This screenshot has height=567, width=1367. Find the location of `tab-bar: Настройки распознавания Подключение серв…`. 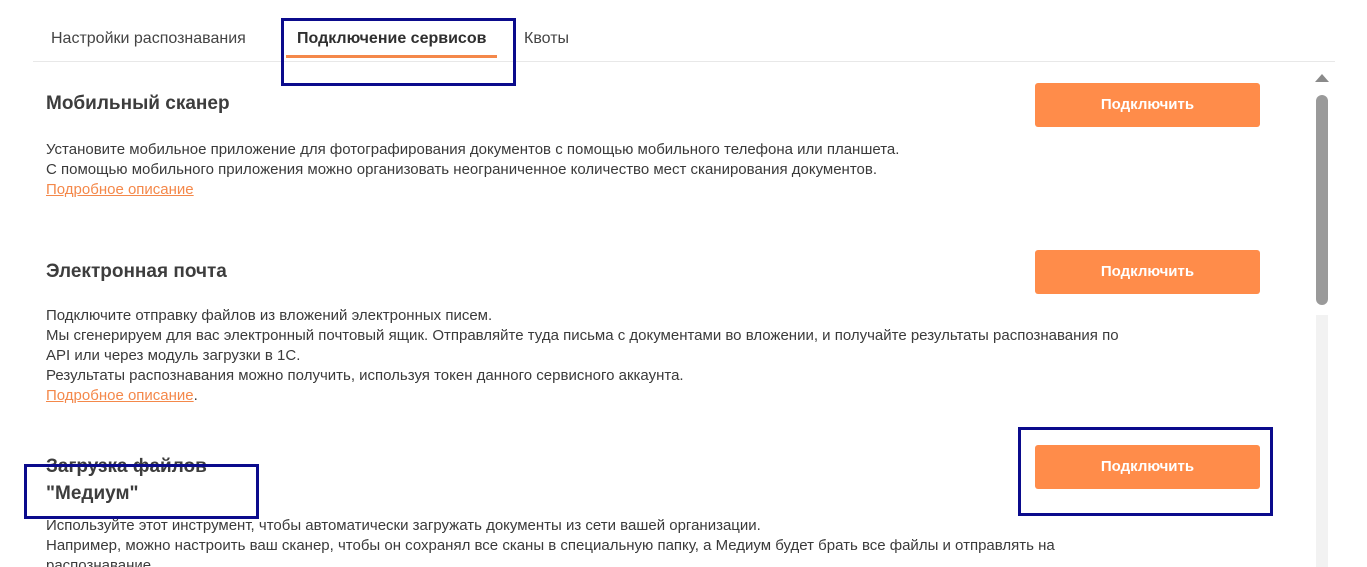

tab-bar: Настройки распознавания Подключение серв… is located at coordinates (684, 31).